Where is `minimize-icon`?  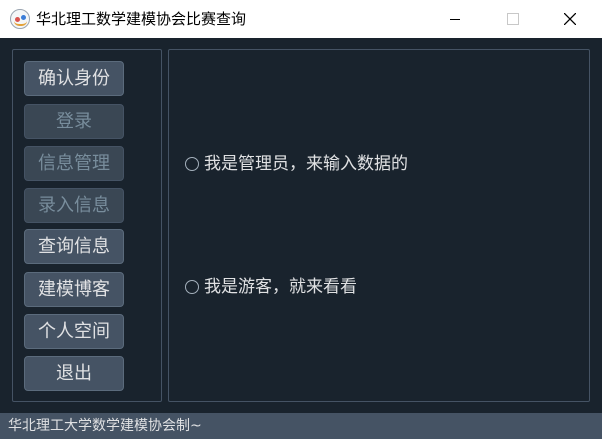 minimize-icon is located at coordinates (455, 19).